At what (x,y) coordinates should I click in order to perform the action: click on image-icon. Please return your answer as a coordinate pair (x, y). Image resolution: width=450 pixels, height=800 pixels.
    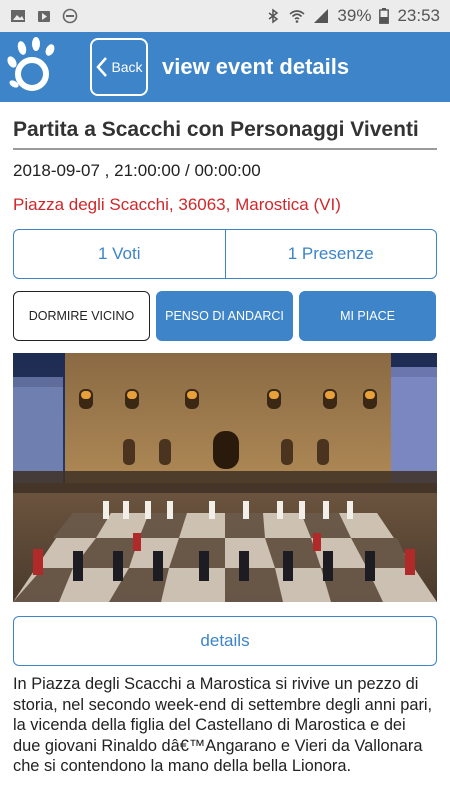
    Looking at the image, I should click on (18, 16).